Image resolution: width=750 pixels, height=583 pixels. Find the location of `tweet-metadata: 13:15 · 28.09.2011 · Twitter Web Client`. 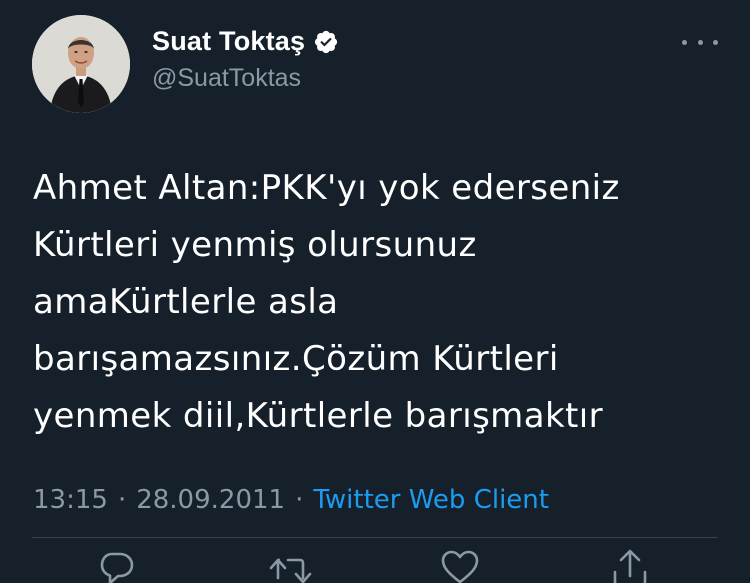

tweet-metadata: 13:15 · 28.09.2011 · Twitter Web Client is located at coordinates (291, 500).